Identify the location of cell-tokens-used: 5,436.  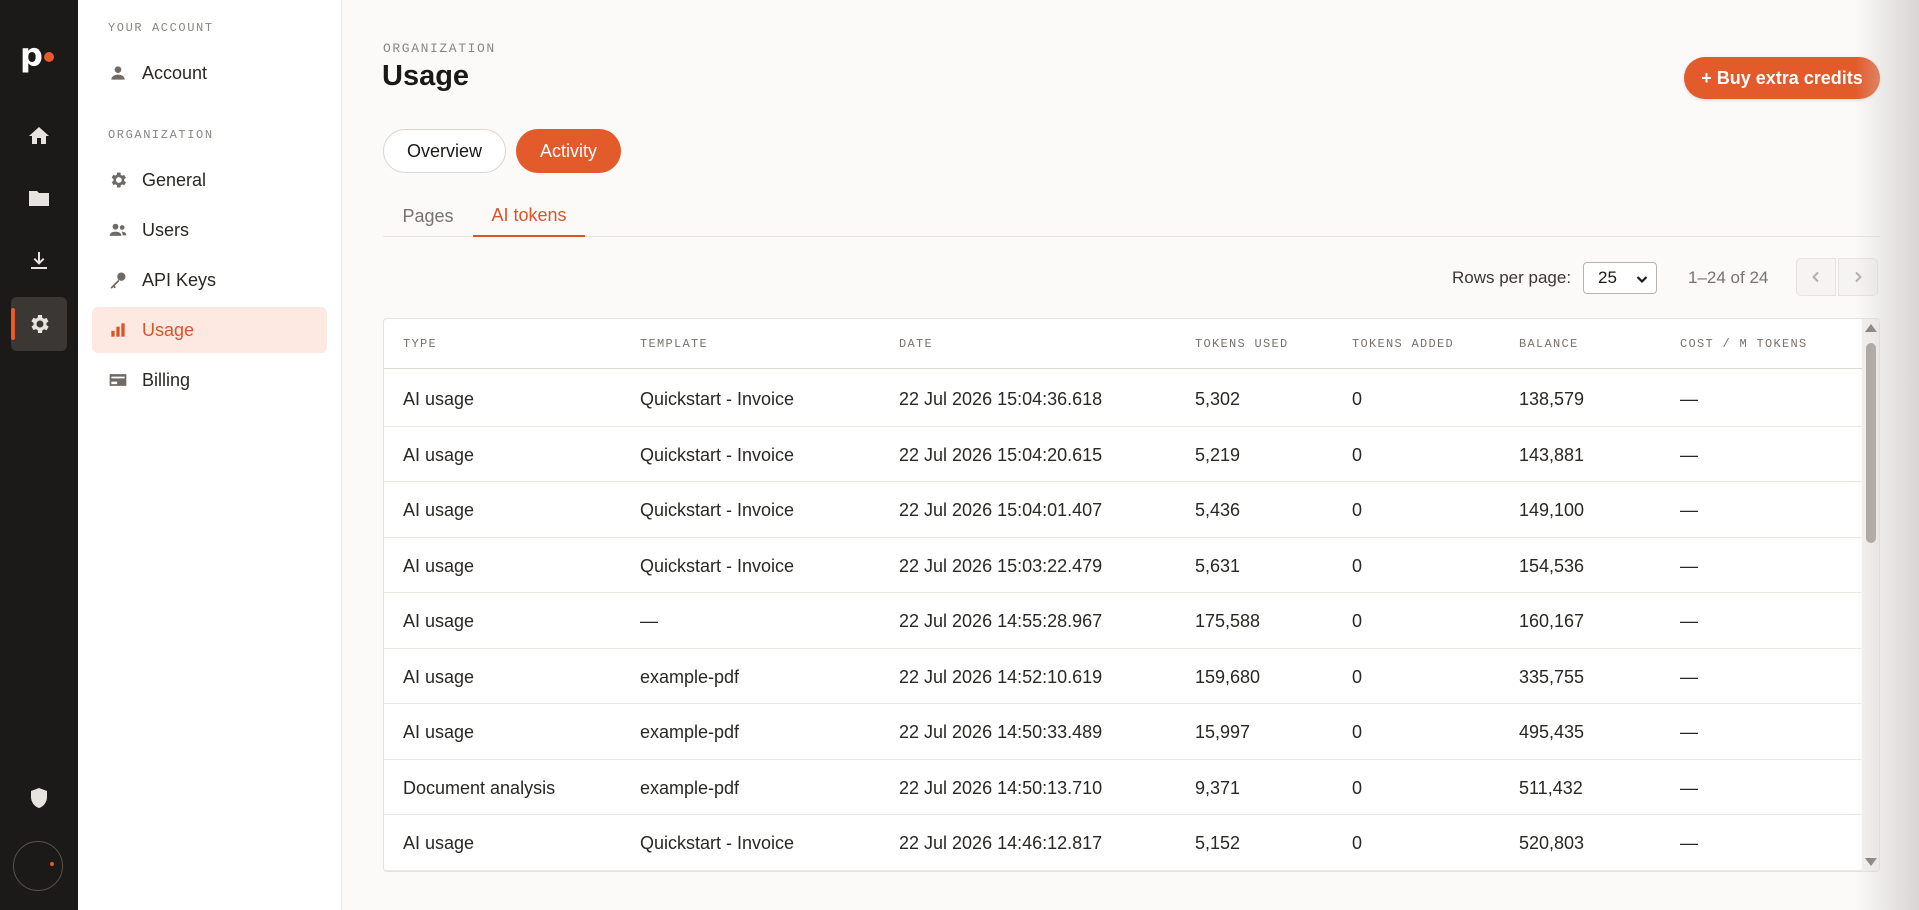
(1218, 510).